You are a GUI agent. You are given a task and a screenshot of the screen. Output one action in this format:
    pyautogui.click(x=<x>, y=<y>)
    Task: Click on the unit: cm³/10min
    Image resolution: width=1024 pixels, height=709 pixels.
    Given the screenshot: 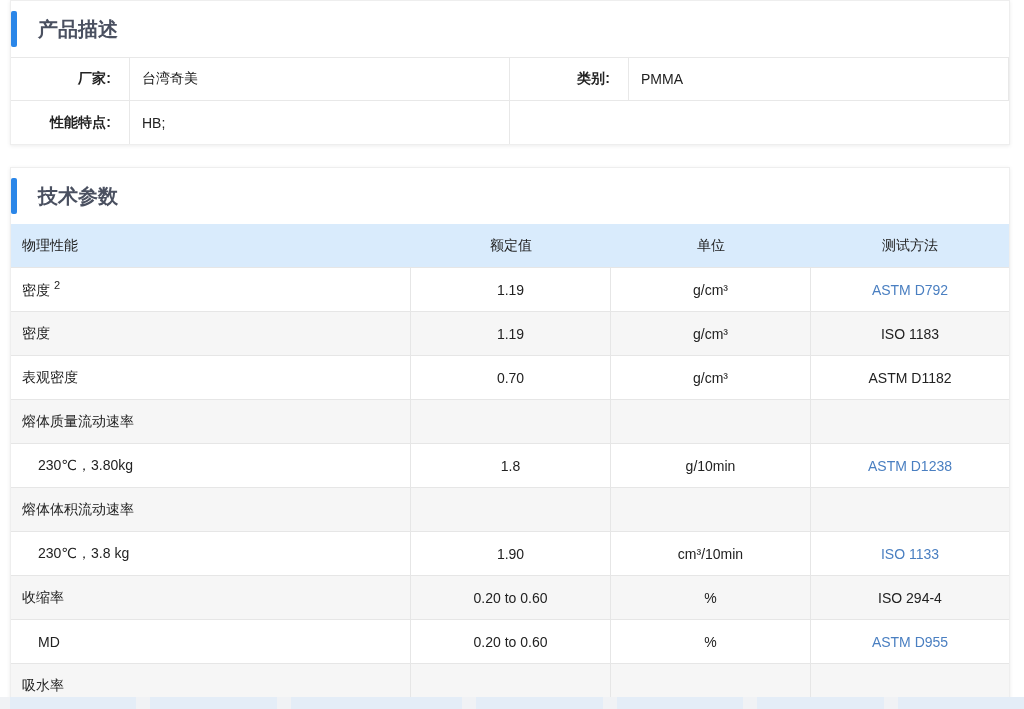 What is the action you would take?
    pyautogui.click(x=710, y=553)
    